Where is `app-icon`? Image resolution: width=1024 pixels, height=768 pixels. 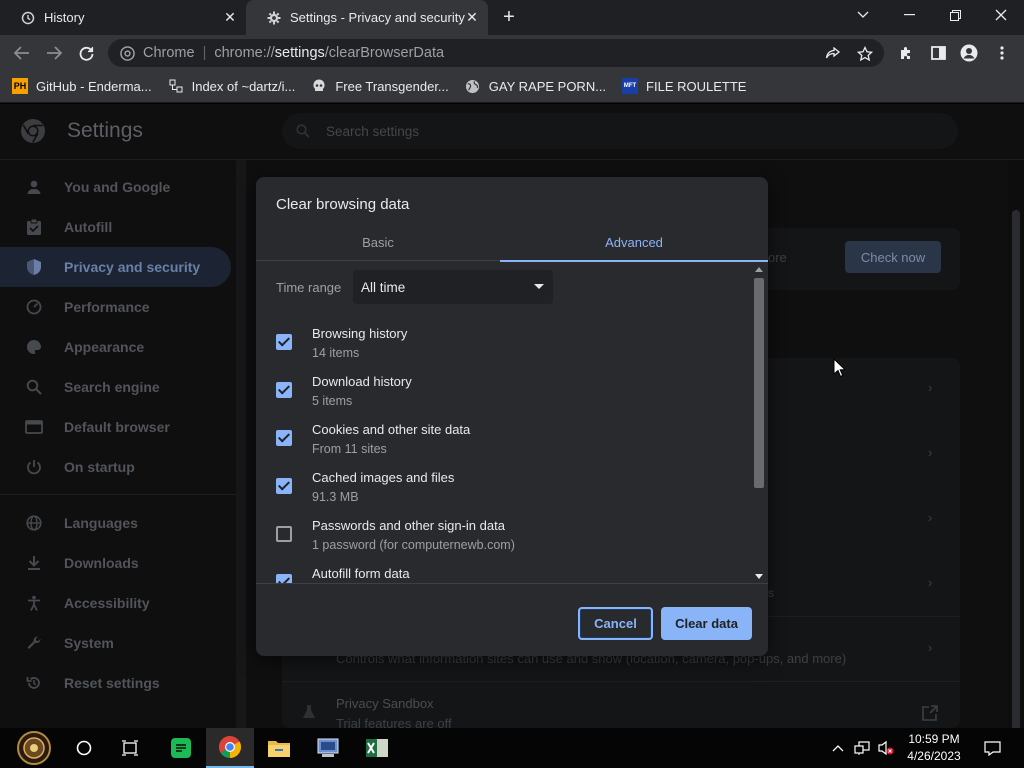 app-icon is located at coordinates (328, 748).